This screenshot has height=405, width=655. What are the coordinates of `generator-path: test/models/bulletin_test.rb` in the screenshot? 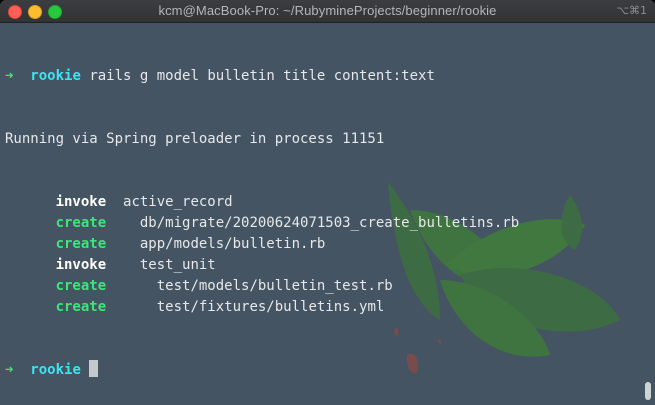 It's located at (274, 286).